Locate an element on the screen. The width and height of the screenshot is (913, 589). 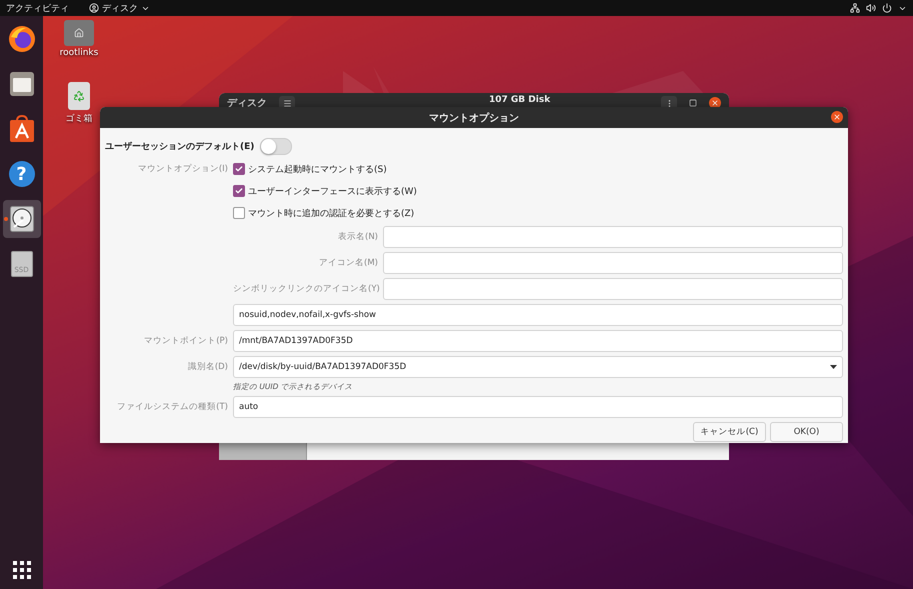
dock-item: ? is located at coordinates (21, 174).